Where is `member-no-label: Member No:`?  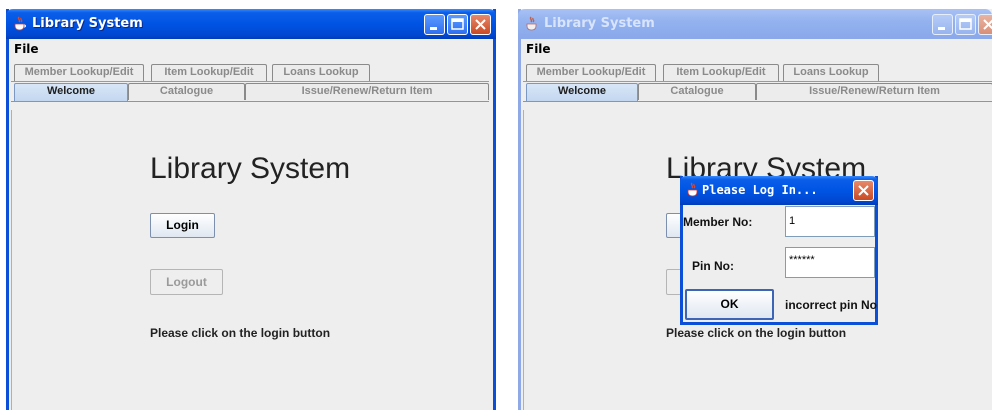 member-no-label: Member No: is located at coordinates (718, 222).